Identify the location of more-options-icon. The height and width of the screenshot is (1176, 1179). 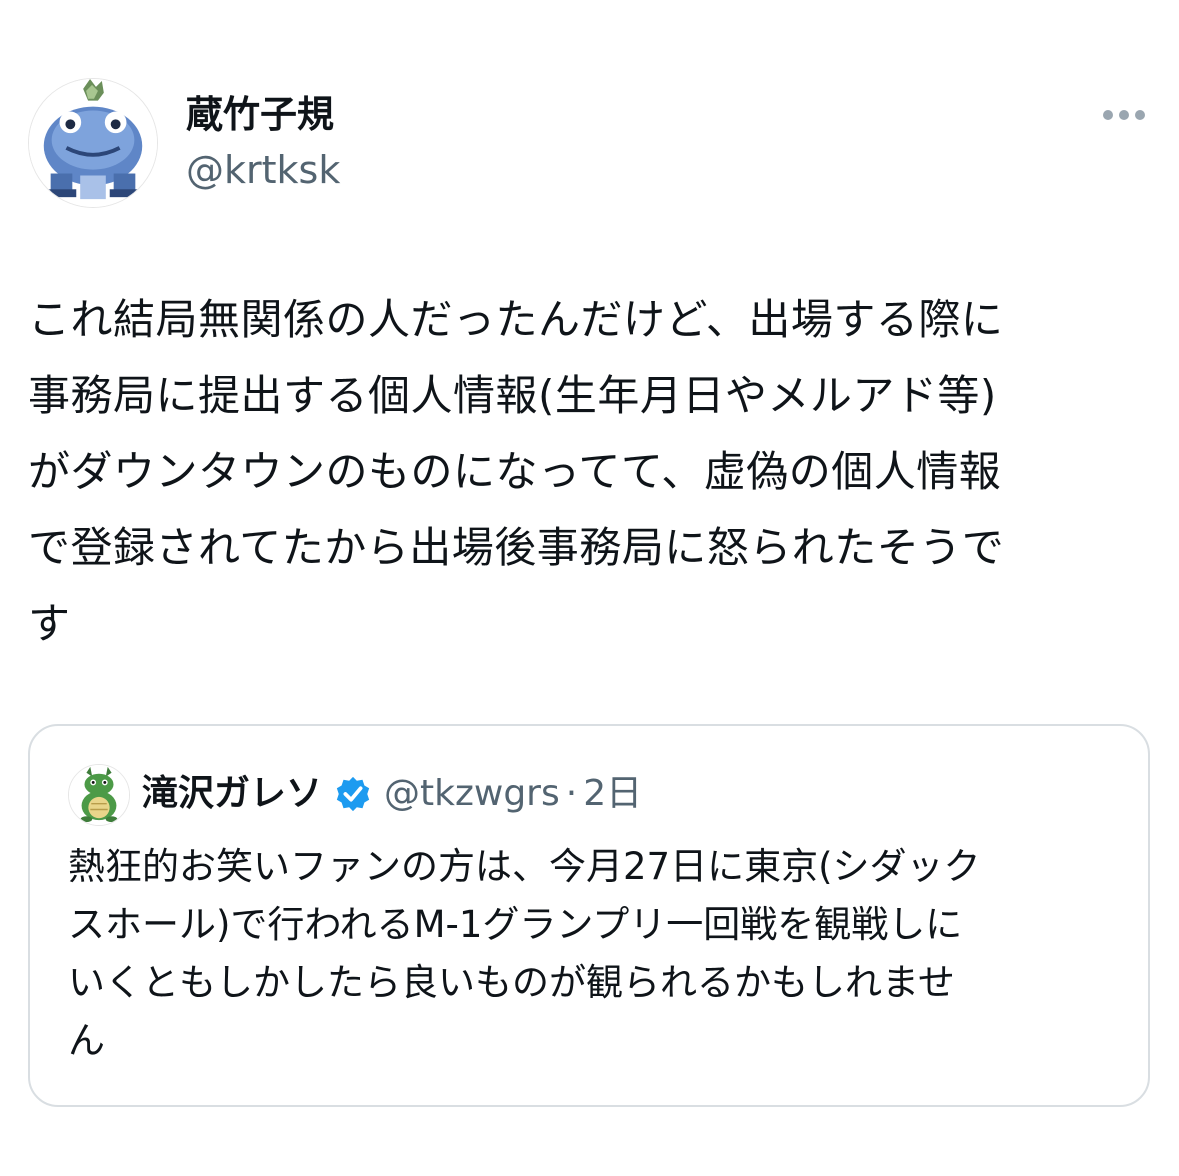
(1124, 115).